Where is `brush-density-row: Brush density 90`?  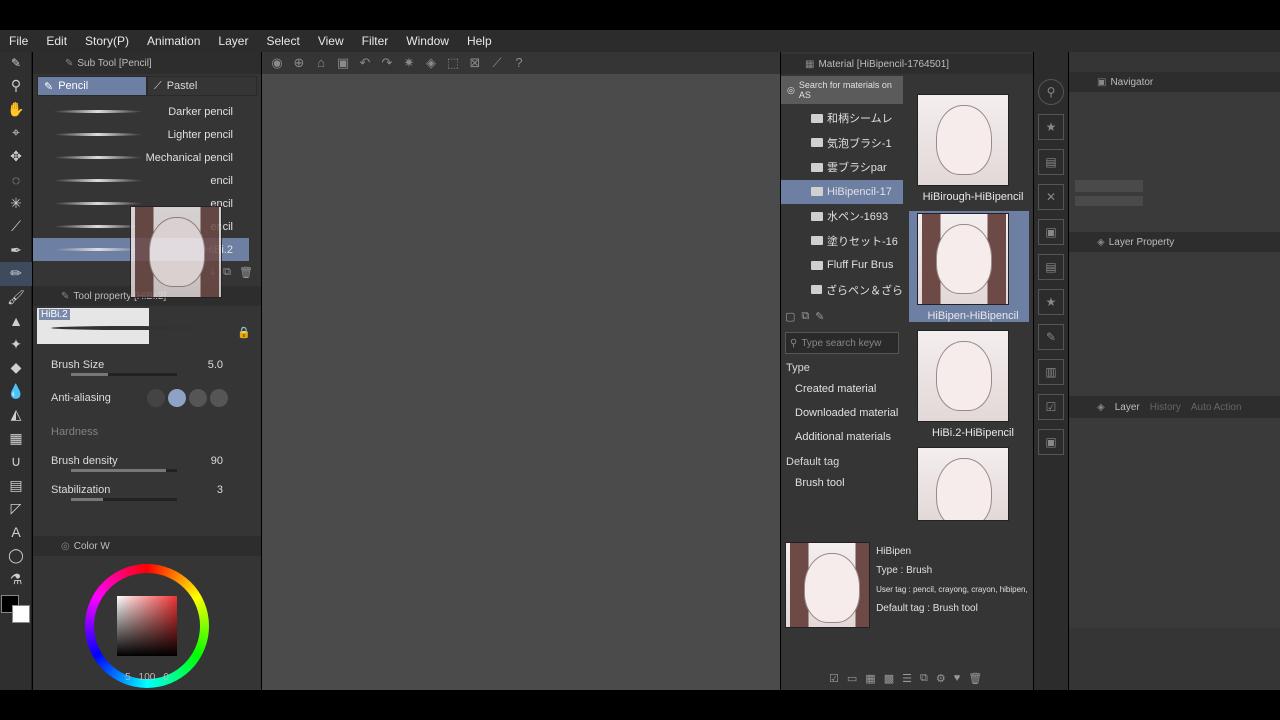 brush-density-row: Brush density 90 is located at coordinates (147, 460).